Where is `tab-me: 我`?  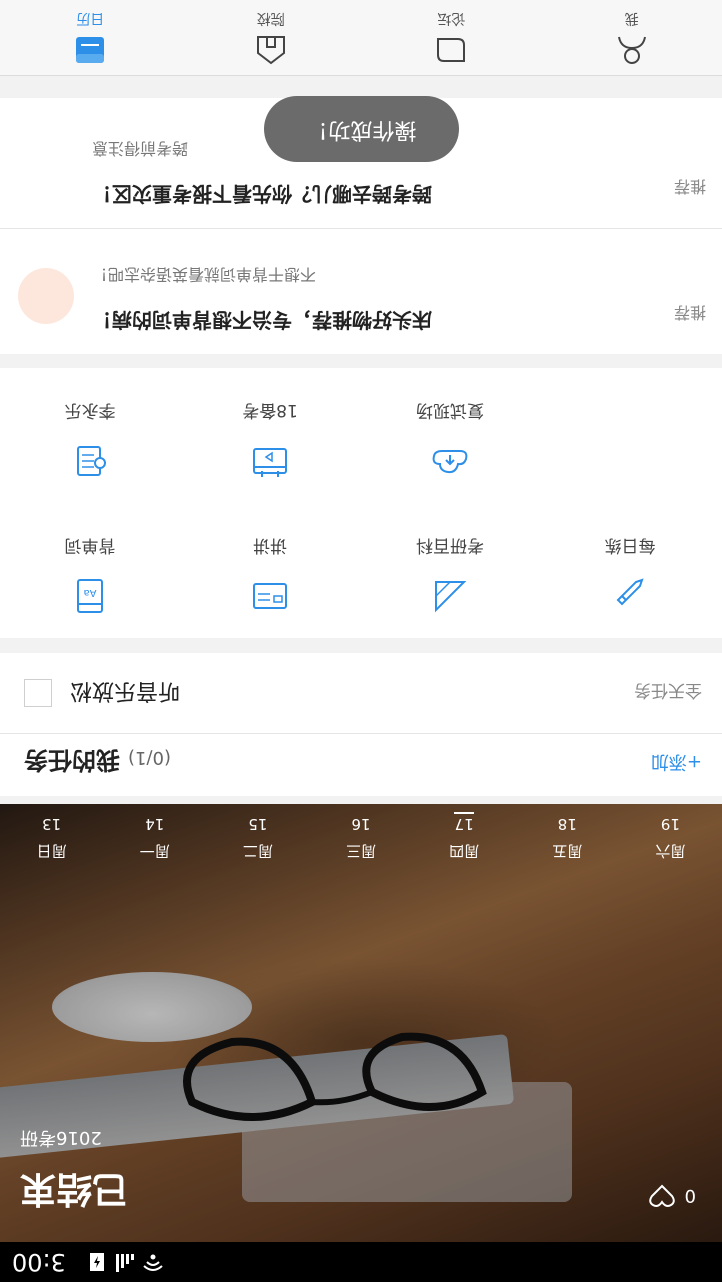
tab-me: 我 is located at coordinates (632, 37).